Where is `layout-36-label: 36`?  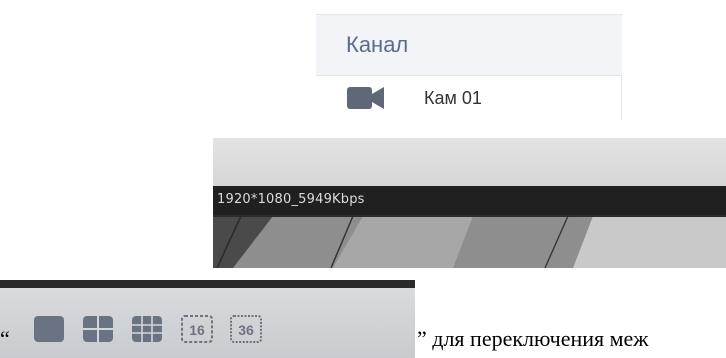 layout-36-label: 36 is located at coordinates (246, 330).